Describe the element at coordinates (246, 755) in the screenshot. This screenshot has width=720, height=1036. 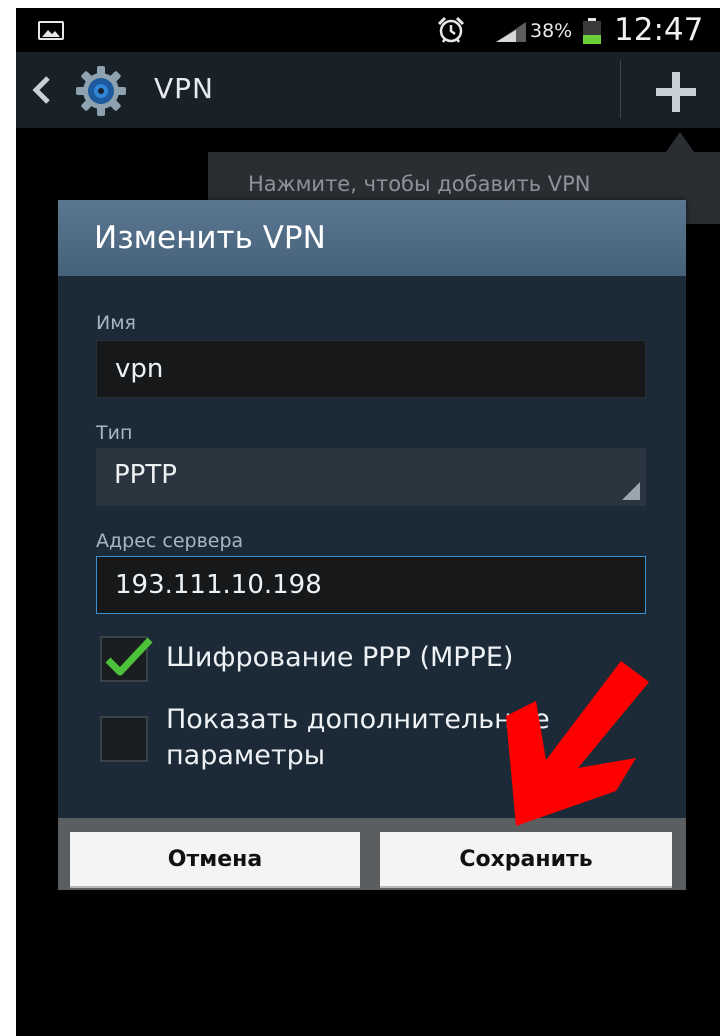
I see `advanced-options-label-line2: параметры` at that location.